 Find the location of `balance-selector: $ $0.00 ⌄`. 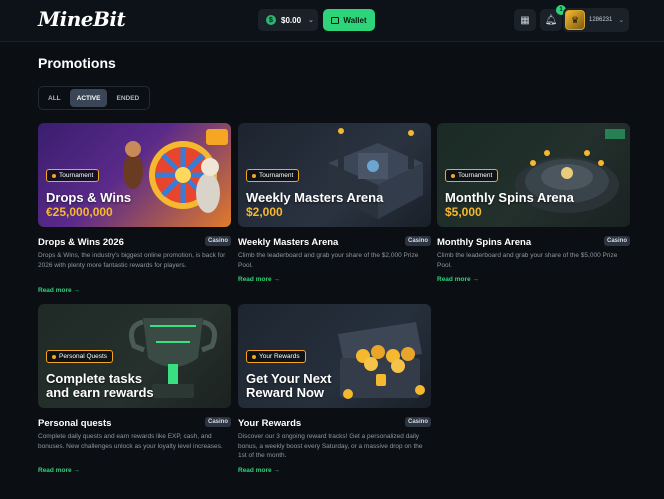

balance-selector: $ $0.00 ⌄ is located at coordinates (288, 20).